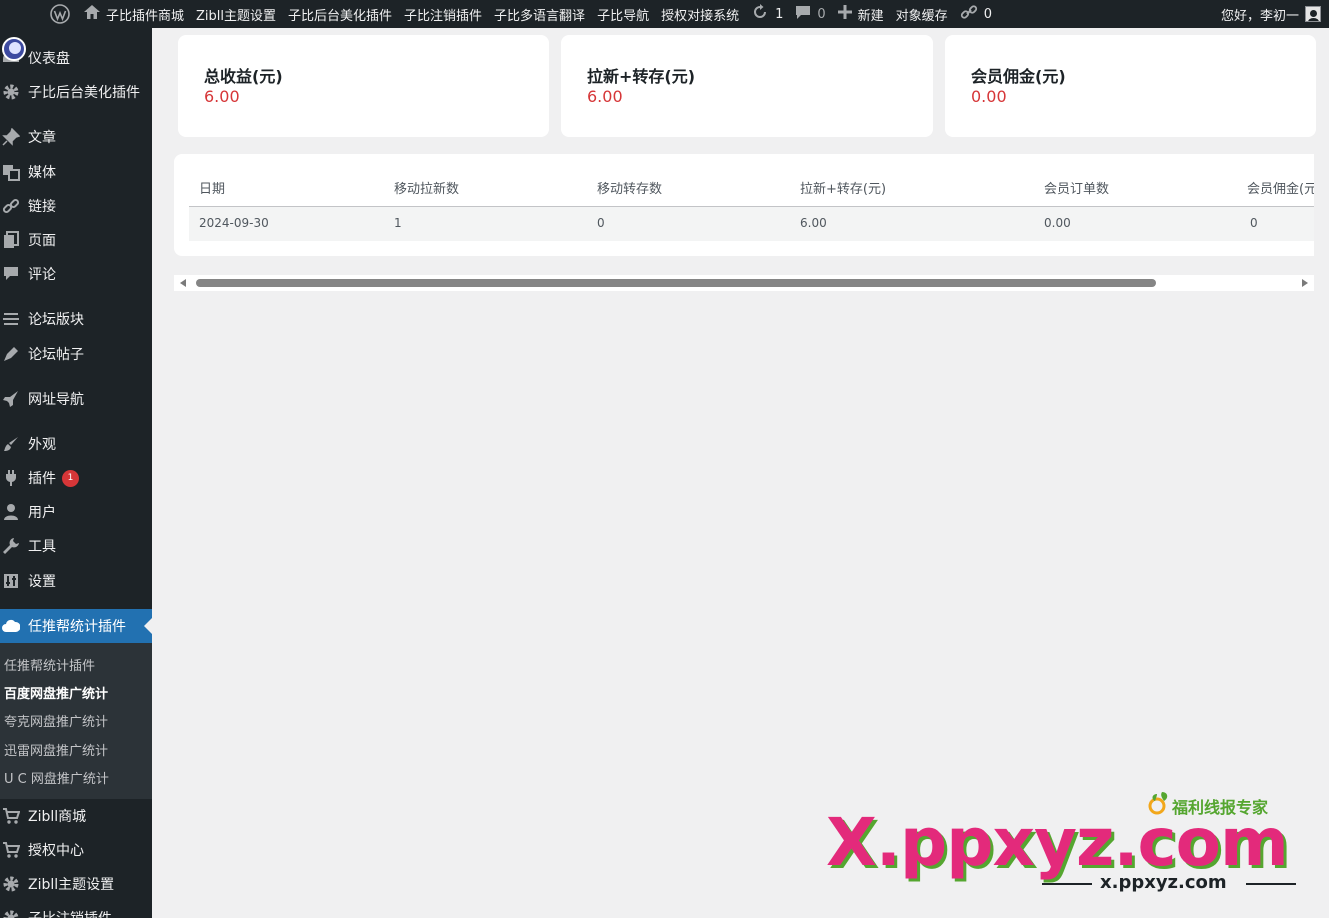  Describe the element at coordinates (1305, 283) in the screenshot. I see `scroll-right-icon` at that location.